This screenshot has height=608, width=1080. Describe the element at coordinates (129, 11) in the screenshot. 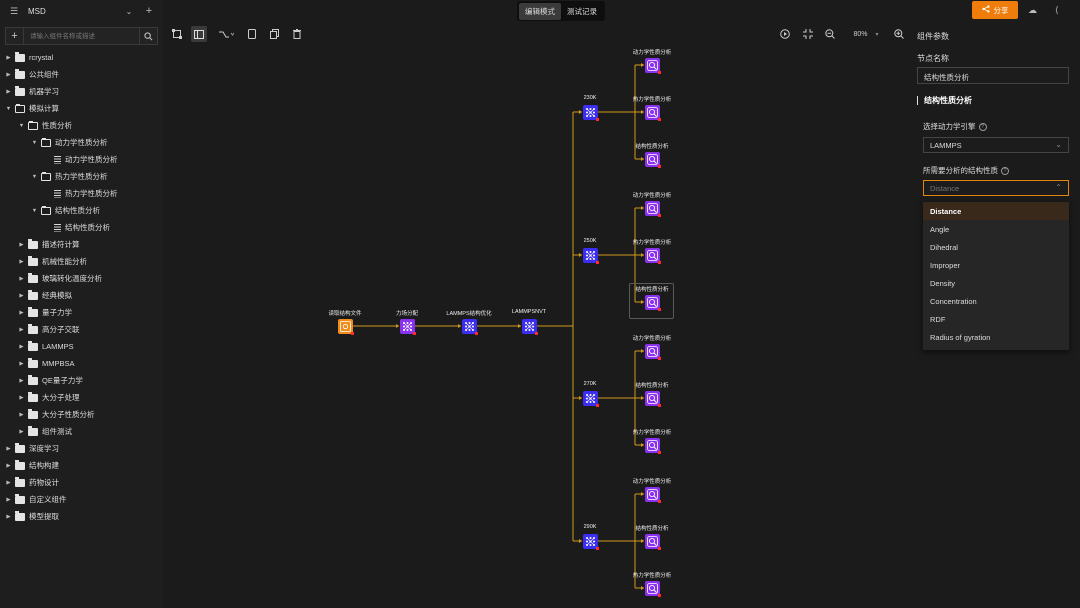

I see `chevron-down-icon: ⌄` at that location.